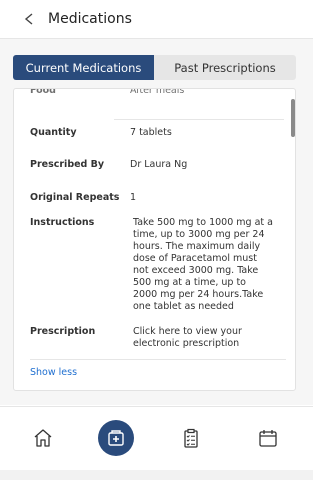 The height and width of the screenshot is (480, 320). Describe the element at coordinates (156, 19) in the screenshot. I see `app-header: Medications` at that location.